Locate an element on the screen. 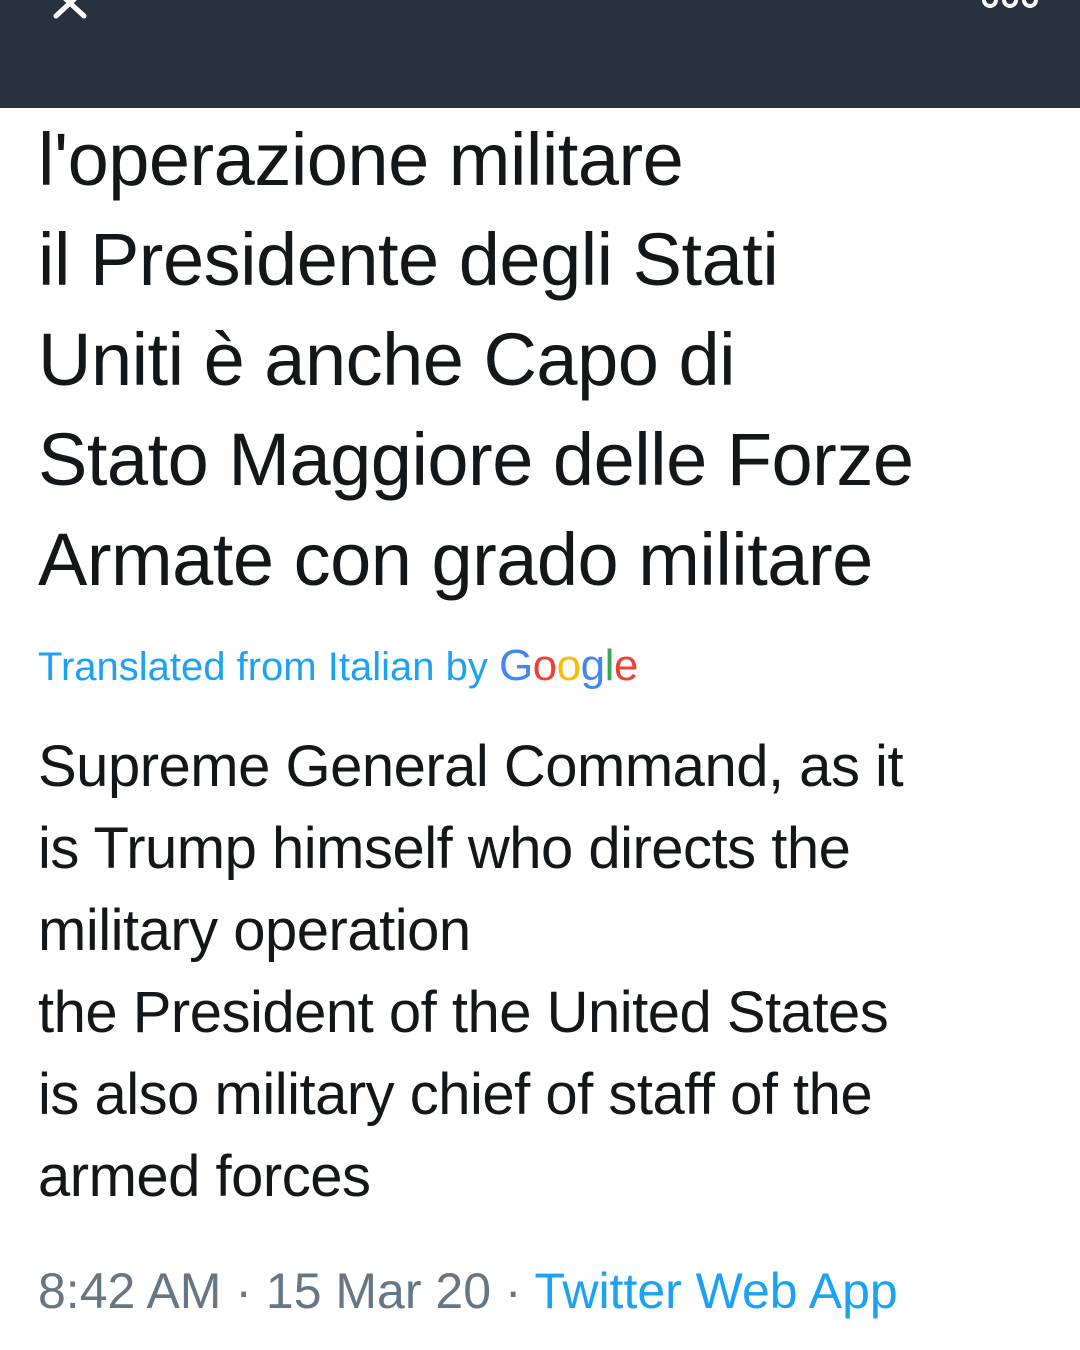  translation-credit: Translated from Italian by Google is located at coordinates (338, 666).